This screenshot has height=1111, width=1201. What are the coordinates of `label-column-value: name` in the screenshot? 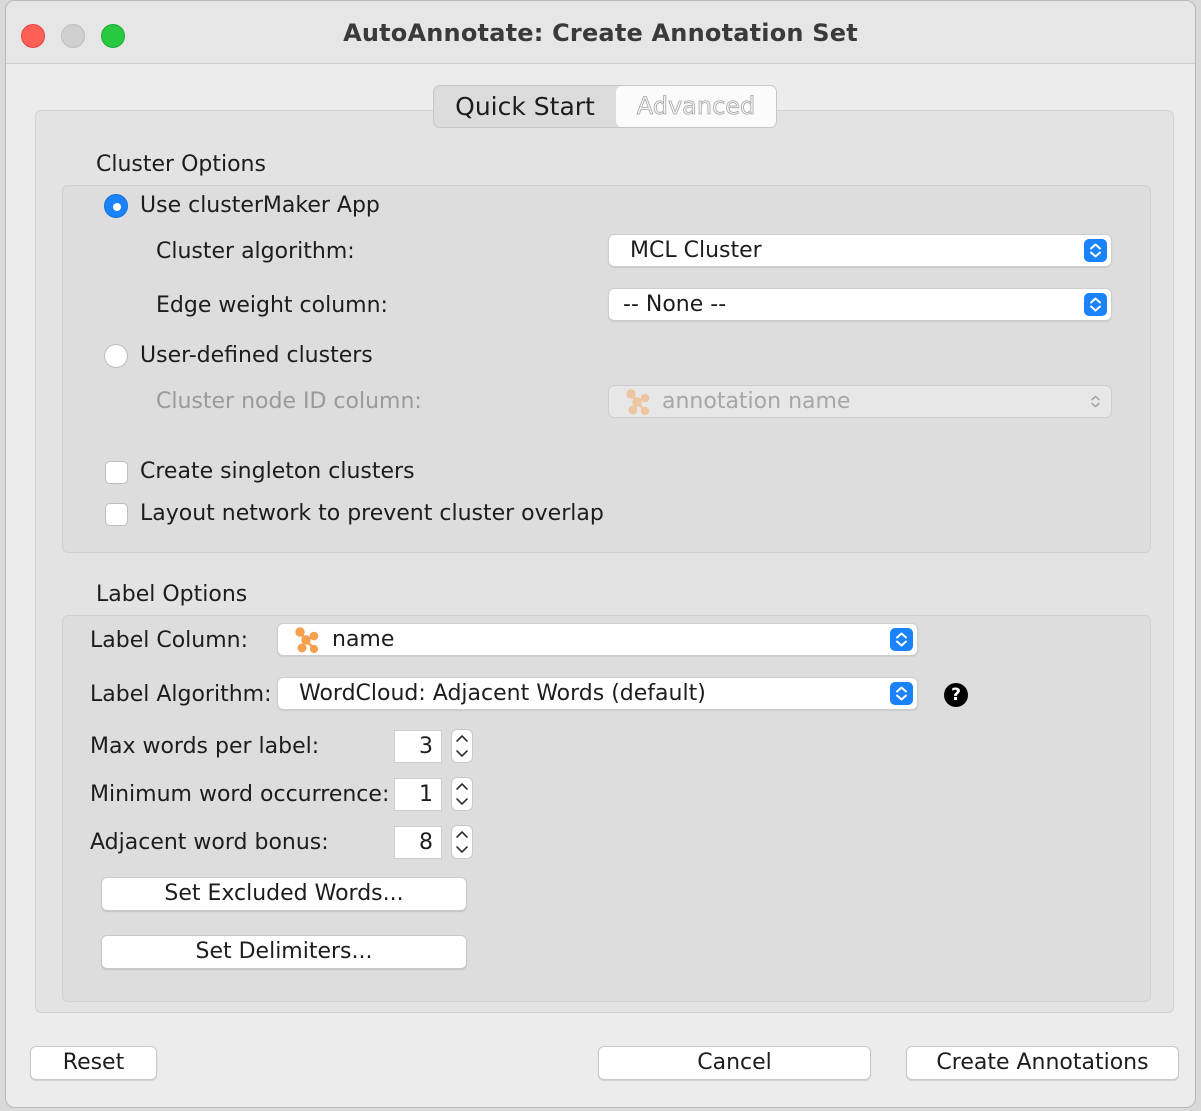 It's located at (363, 639).